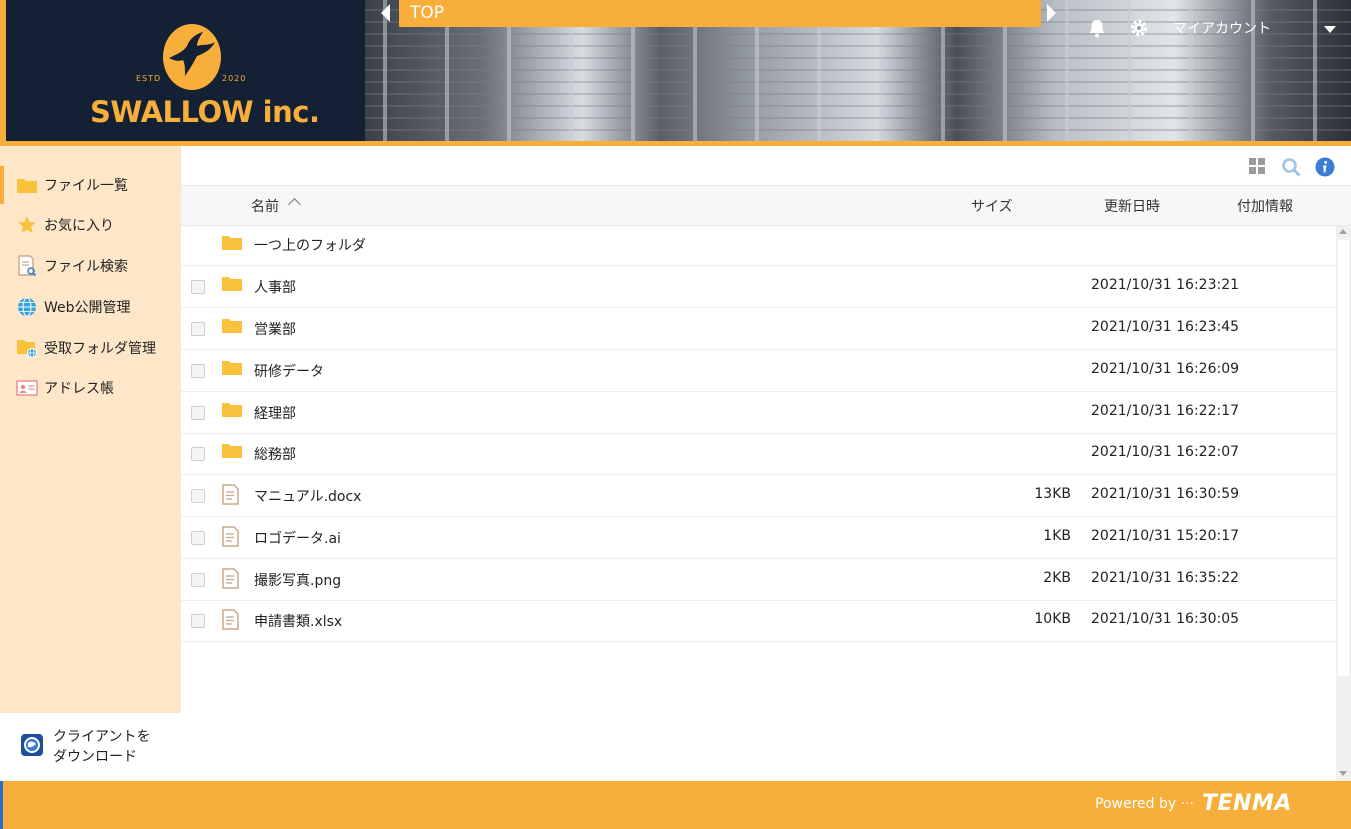 The height and width of the screenshot is (829, 1351). What do you see at coordinates (758, 371) in the screenshot?
I see `table-row: 研修データ 2021/10/31 16:26:09` at bounding box center [758, 371].